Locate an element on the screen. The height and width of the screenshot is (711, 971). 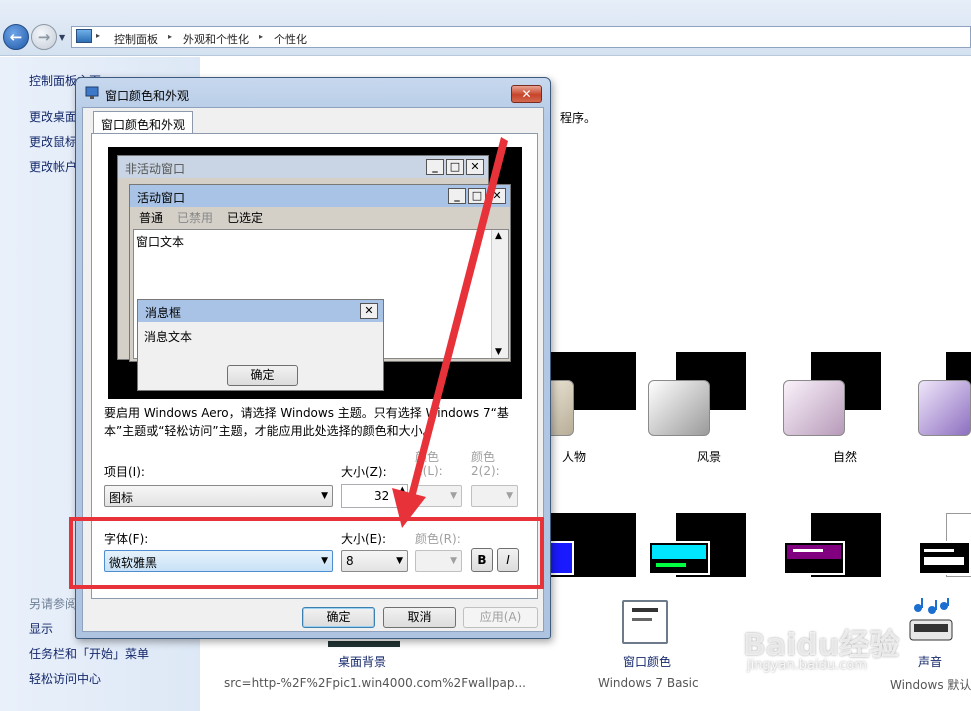
item-size-label: 大小(Z): is located at coordinates (364, 472).